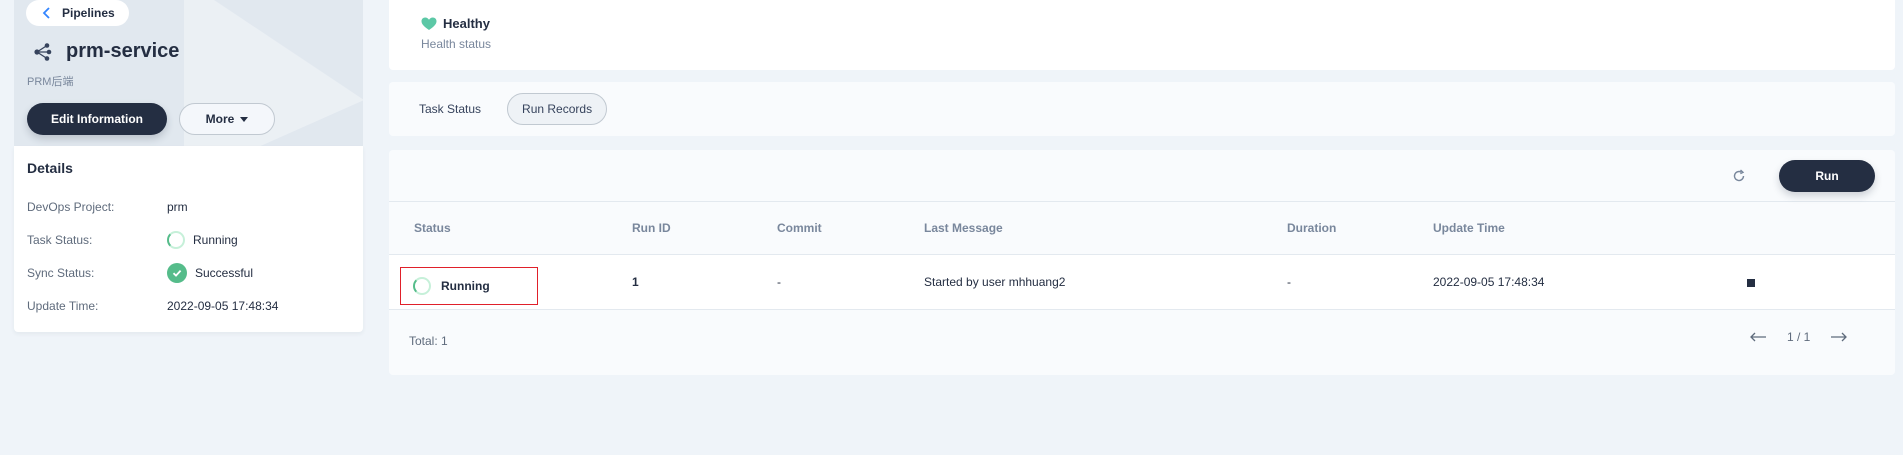  Describe the element at coordinates (177, 273) in the screenshot. I see `check-circle-icon` at that location.